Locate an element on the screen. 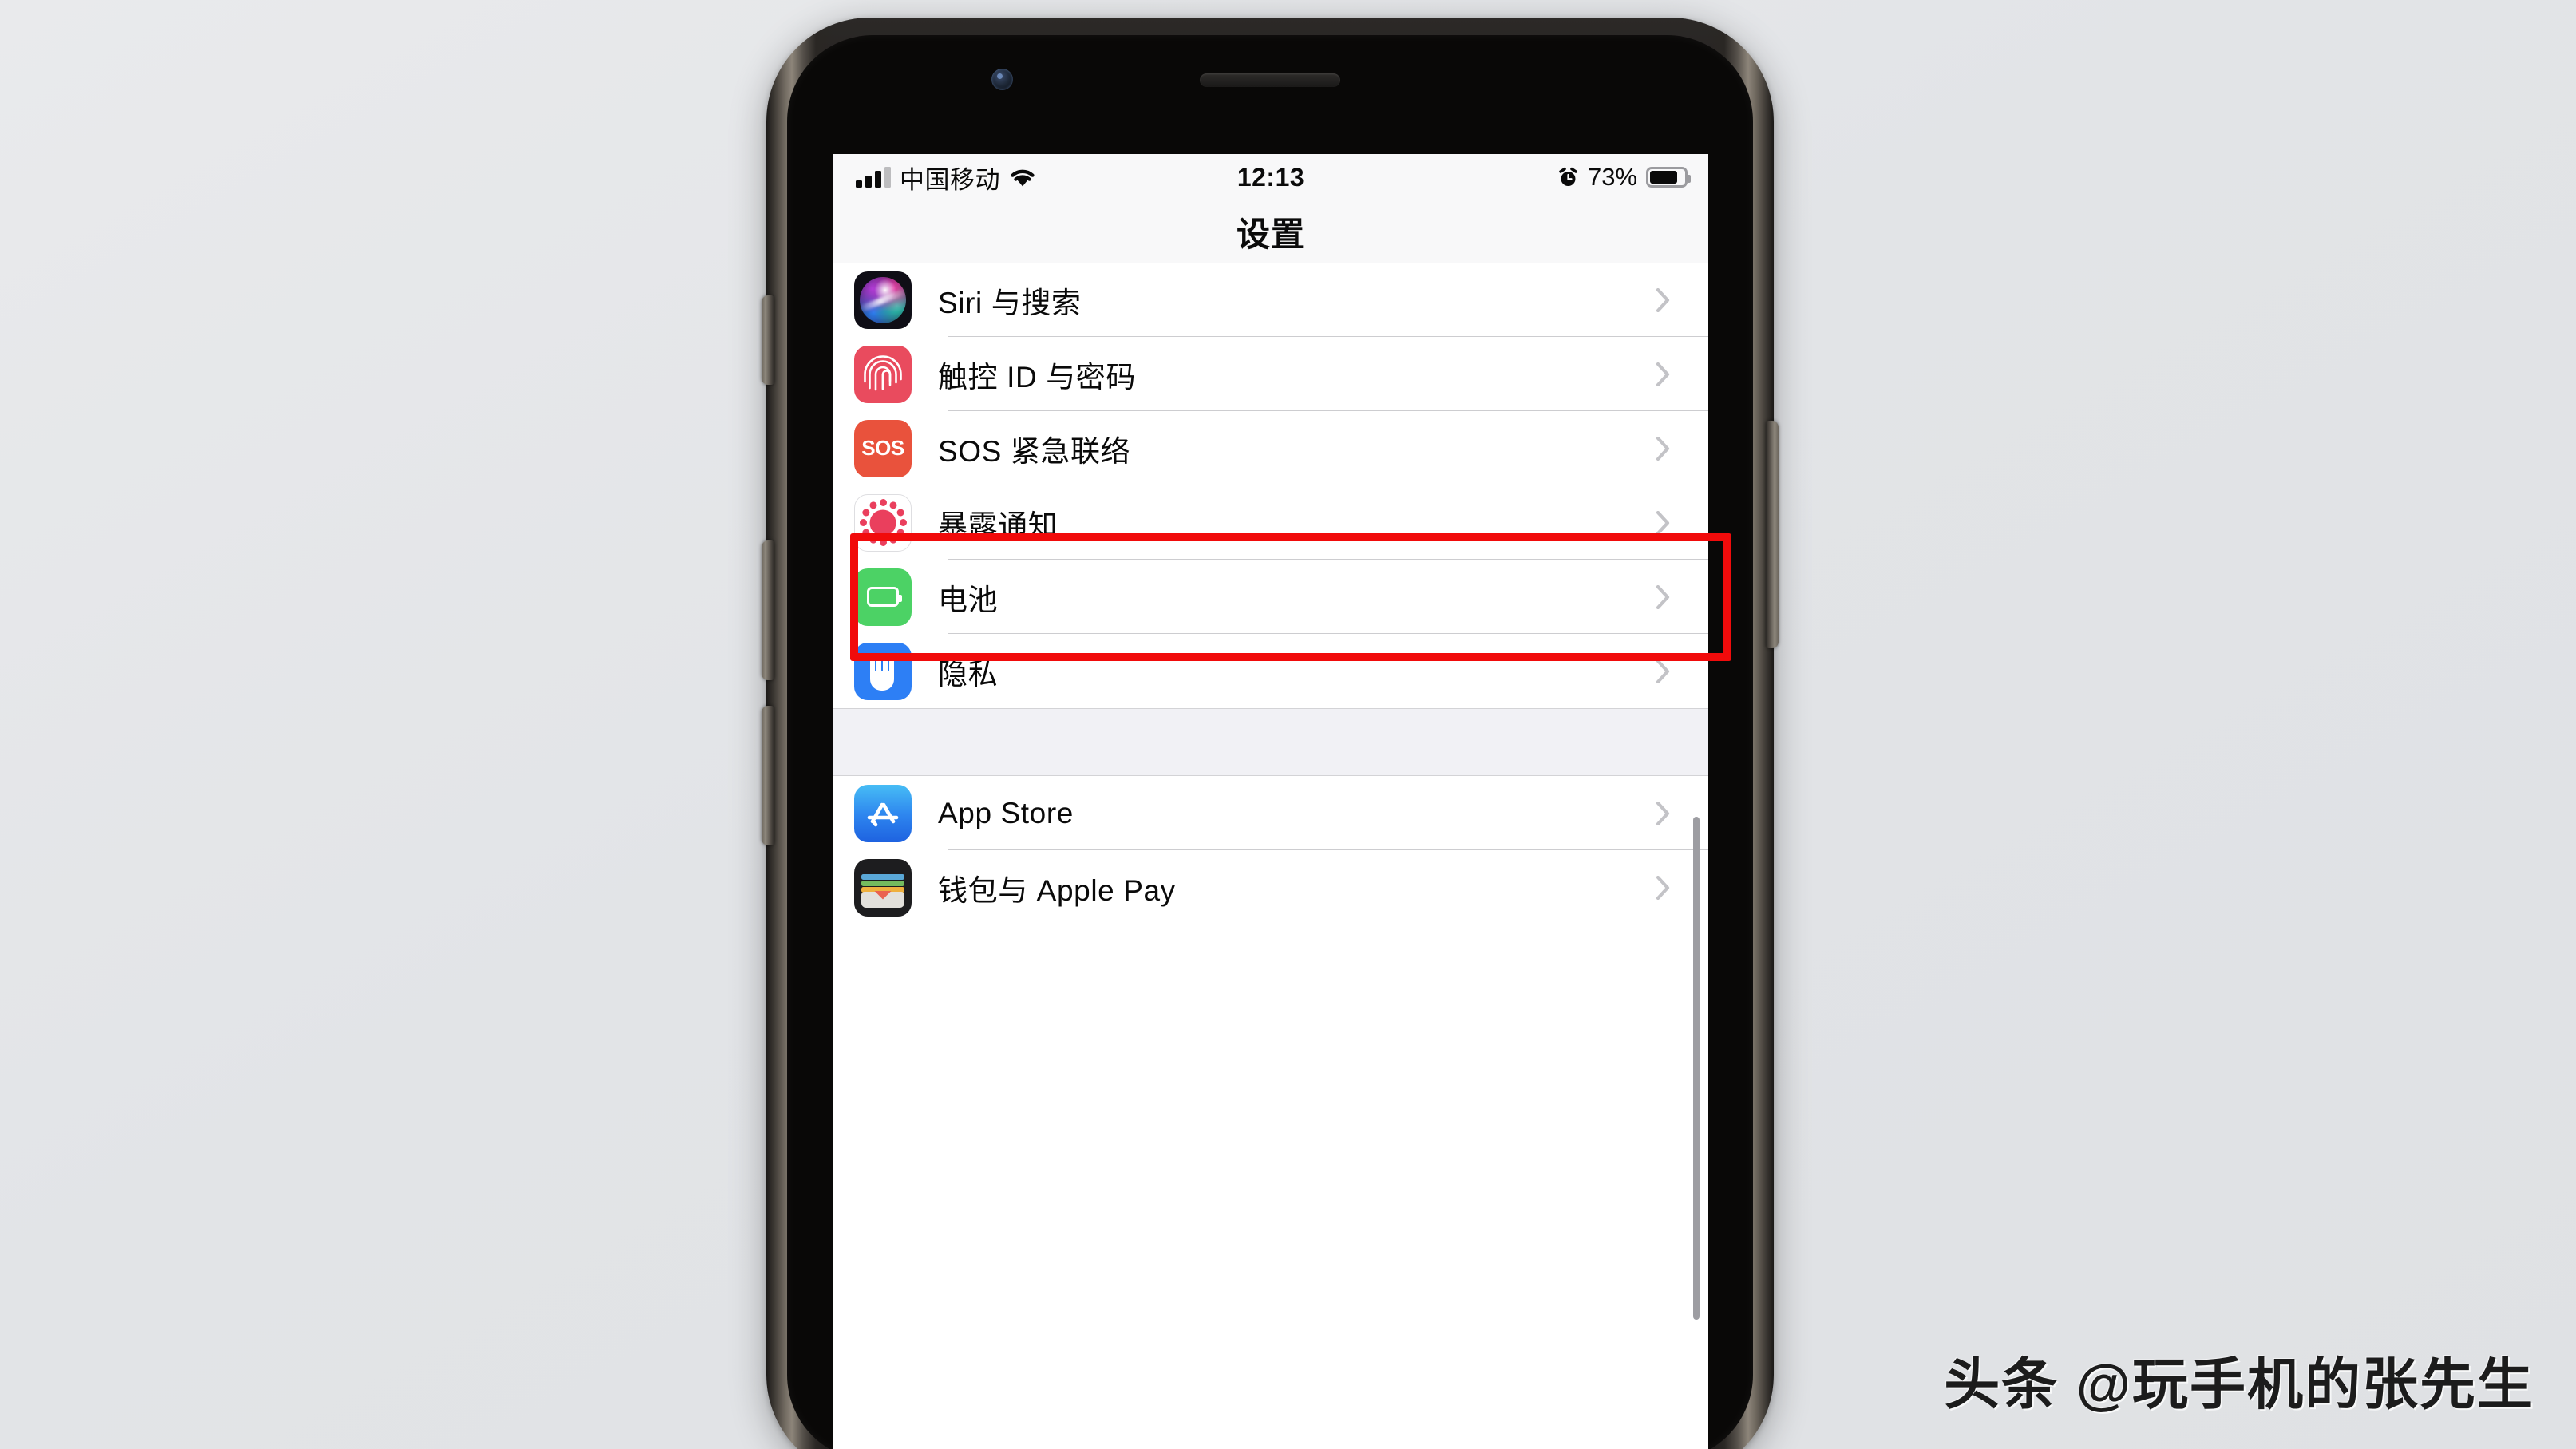 The image size is (2576, 1449). vertical-scrollbar is located at coordinates (1696, 1069).